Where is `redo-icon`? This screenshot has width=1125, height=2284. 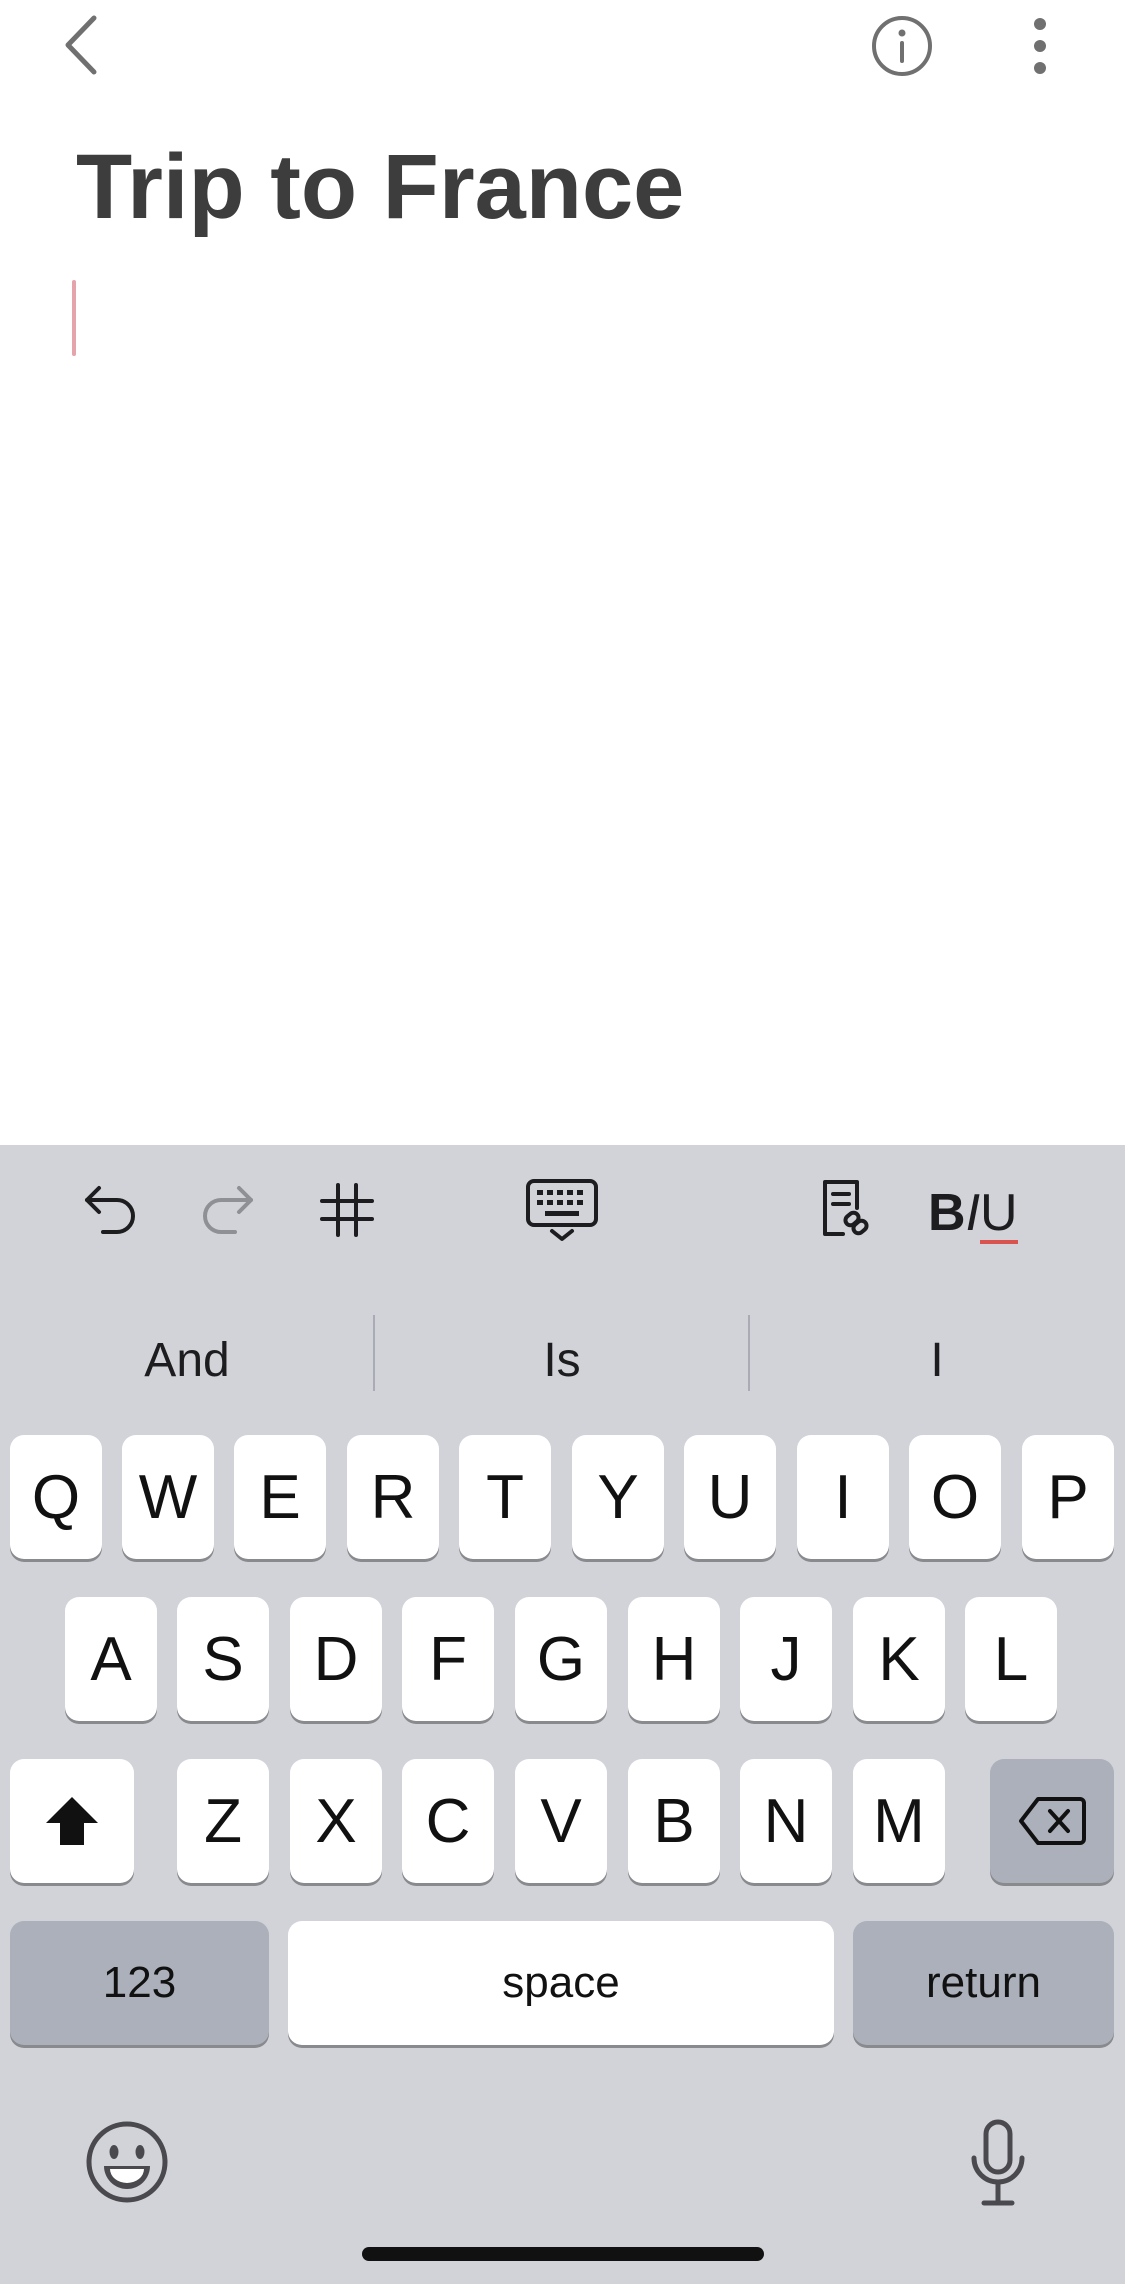 redo-icon is located at coordinates (228, 1210).